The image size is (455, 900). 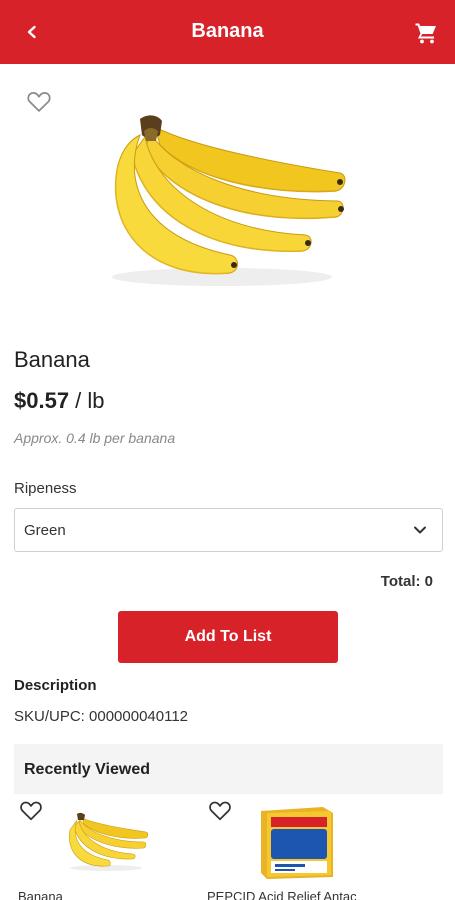 I want to click on add-to-list-button: Add To List, so click(x=228, y=637).